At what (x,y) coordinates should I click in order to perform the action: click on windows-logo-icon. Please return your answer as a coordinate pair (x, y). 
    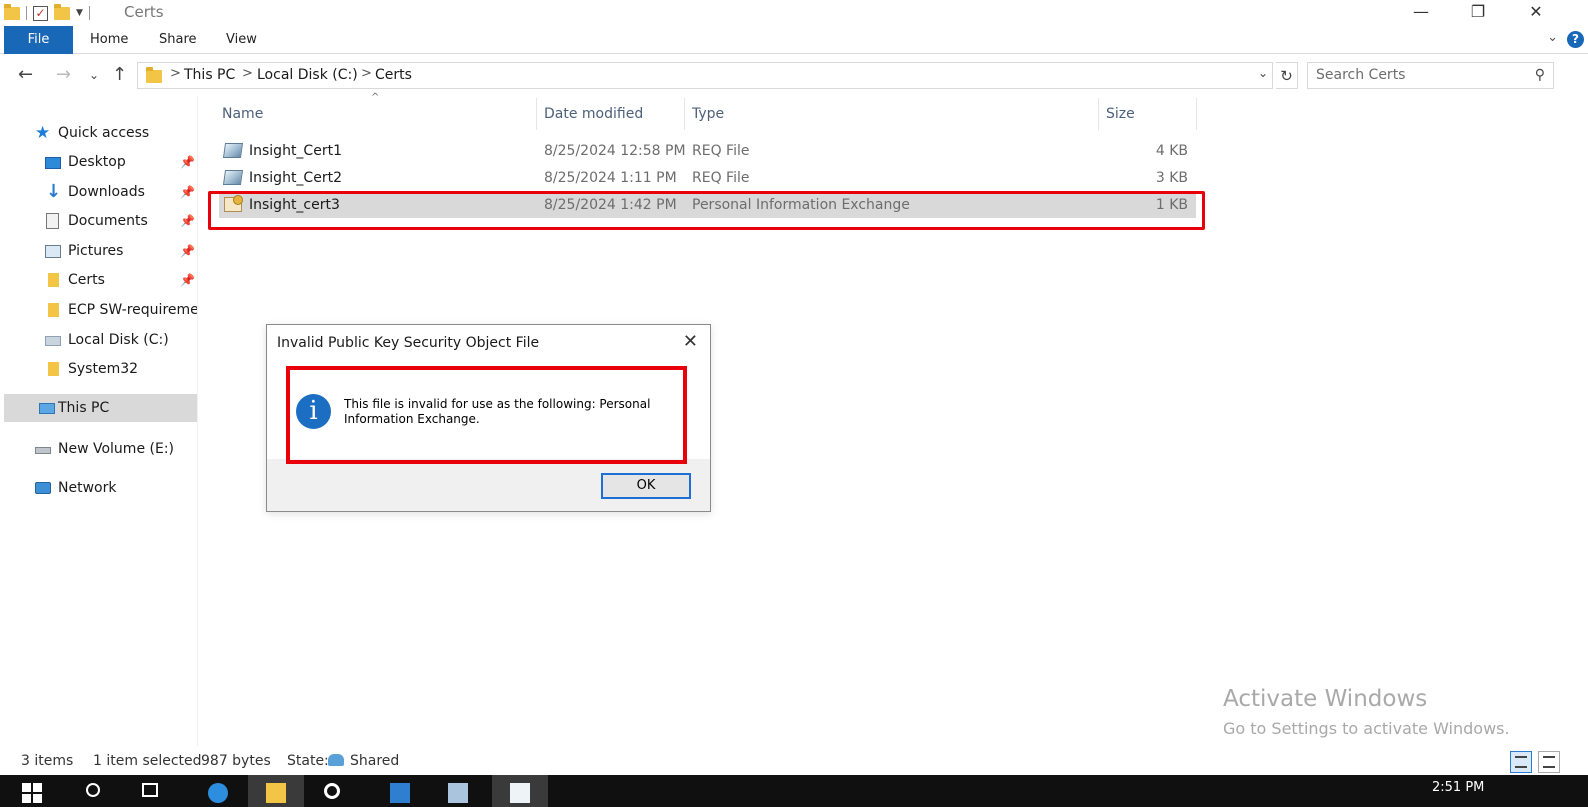
    Looking at the image, I should click on (32, 793).